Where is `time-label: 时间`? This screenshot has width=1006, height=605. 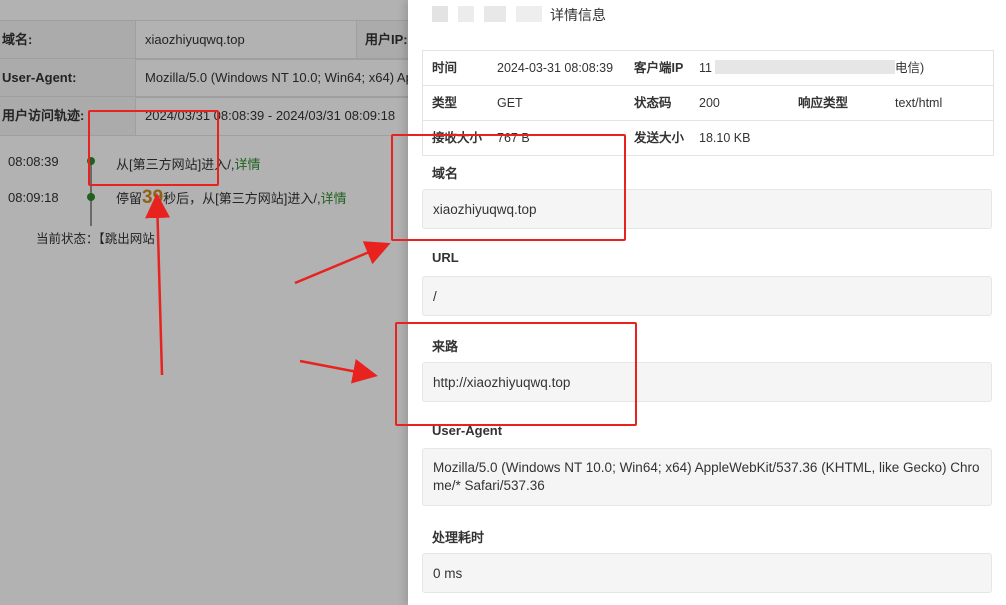
time-label: 时间 is located at coordinates (445, 68).